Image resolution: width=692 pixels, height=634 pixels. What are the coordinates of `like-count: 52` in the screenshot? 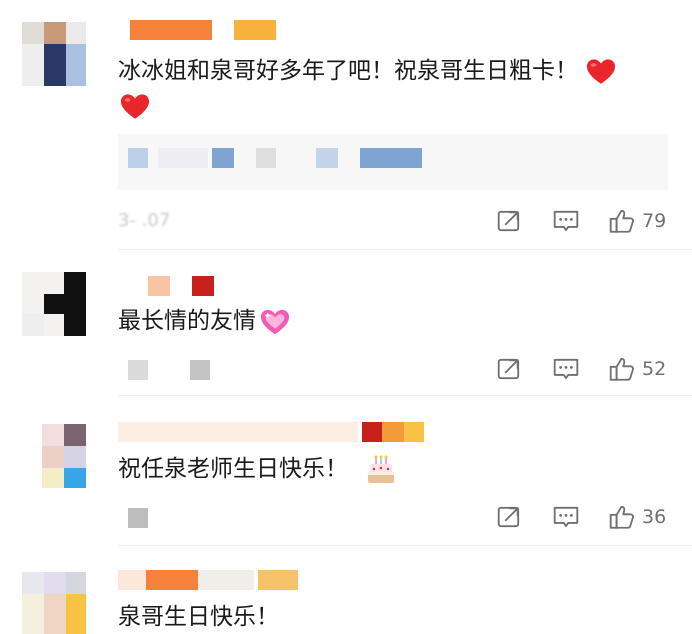 It's located at (654, 369).